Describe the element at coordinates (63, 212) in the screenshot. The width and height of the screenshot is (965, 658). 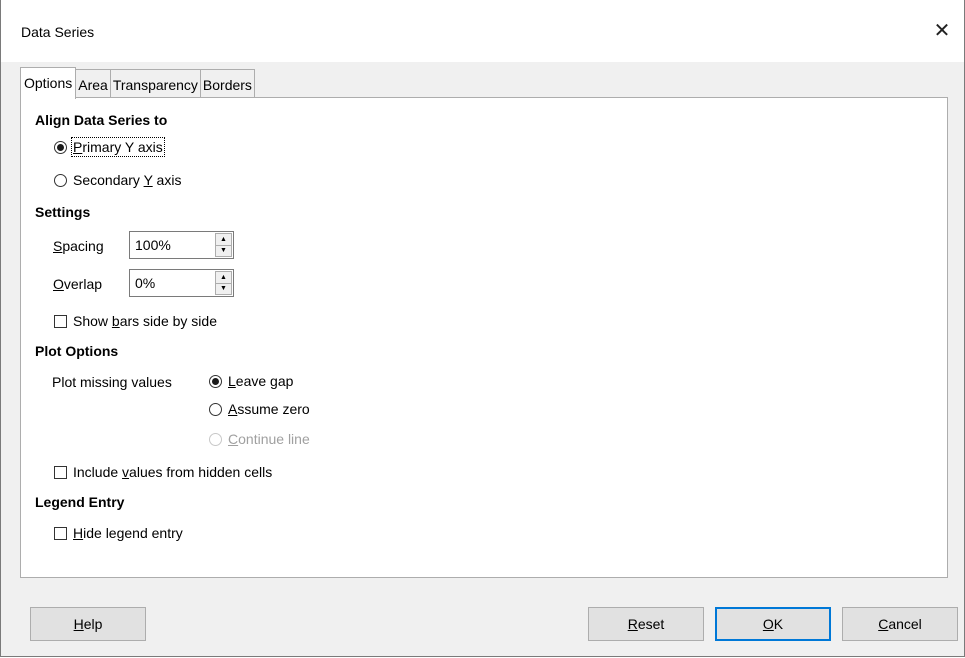
I see `settings-heading: Settings` at that location.